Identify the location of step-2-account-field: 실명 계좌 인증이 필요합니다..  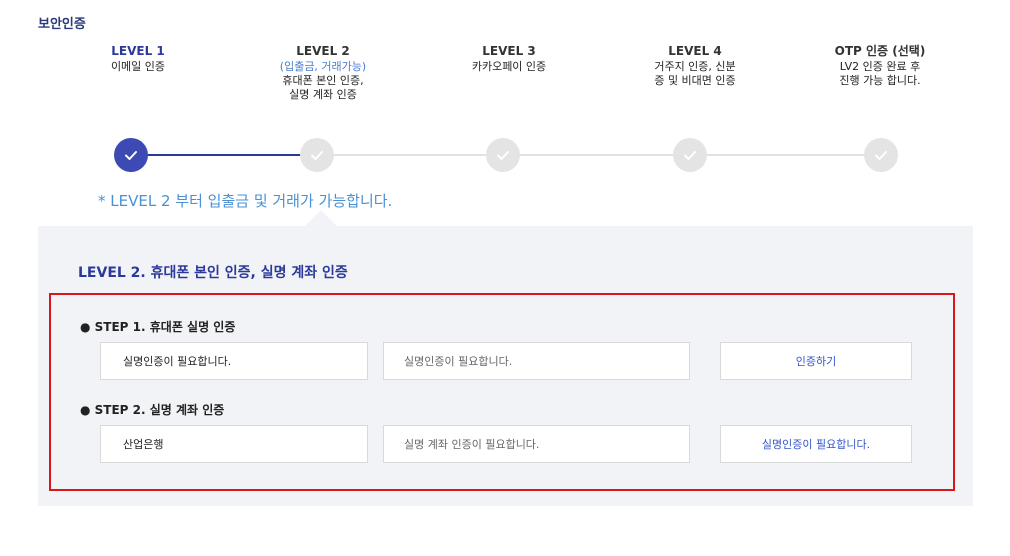
(536, 444).